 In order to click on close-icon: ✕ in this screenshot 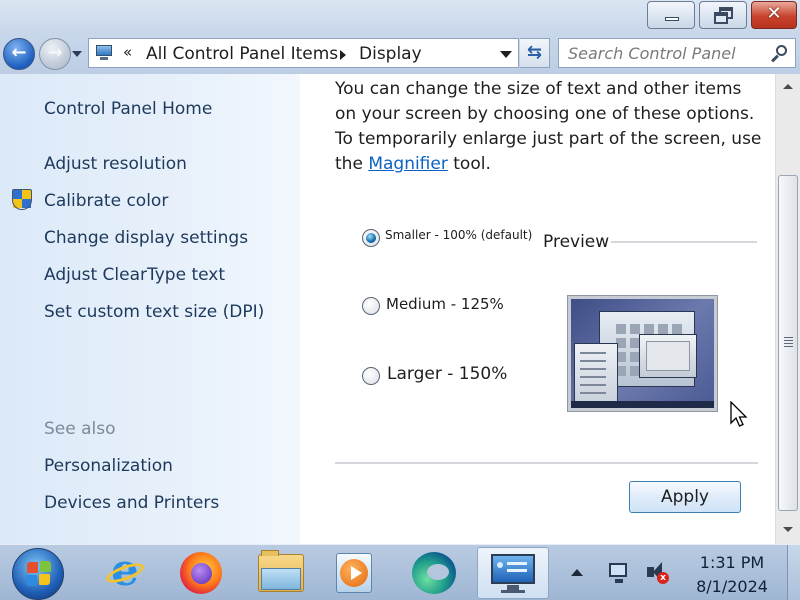, I will do `click(774, 13)`.